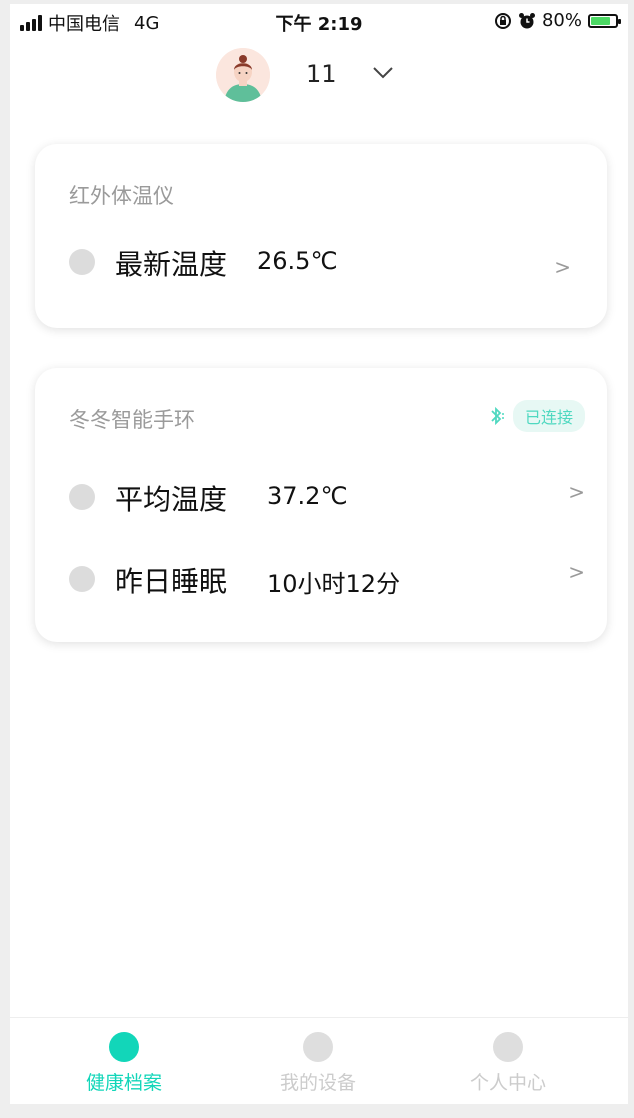 The width and height of the screenshot is (634, 1118). What do you see at coordinates (508, 1063) in the screenshot?
I see `tab-personal-center: 个人中心` at bounding box center [508, 1063].